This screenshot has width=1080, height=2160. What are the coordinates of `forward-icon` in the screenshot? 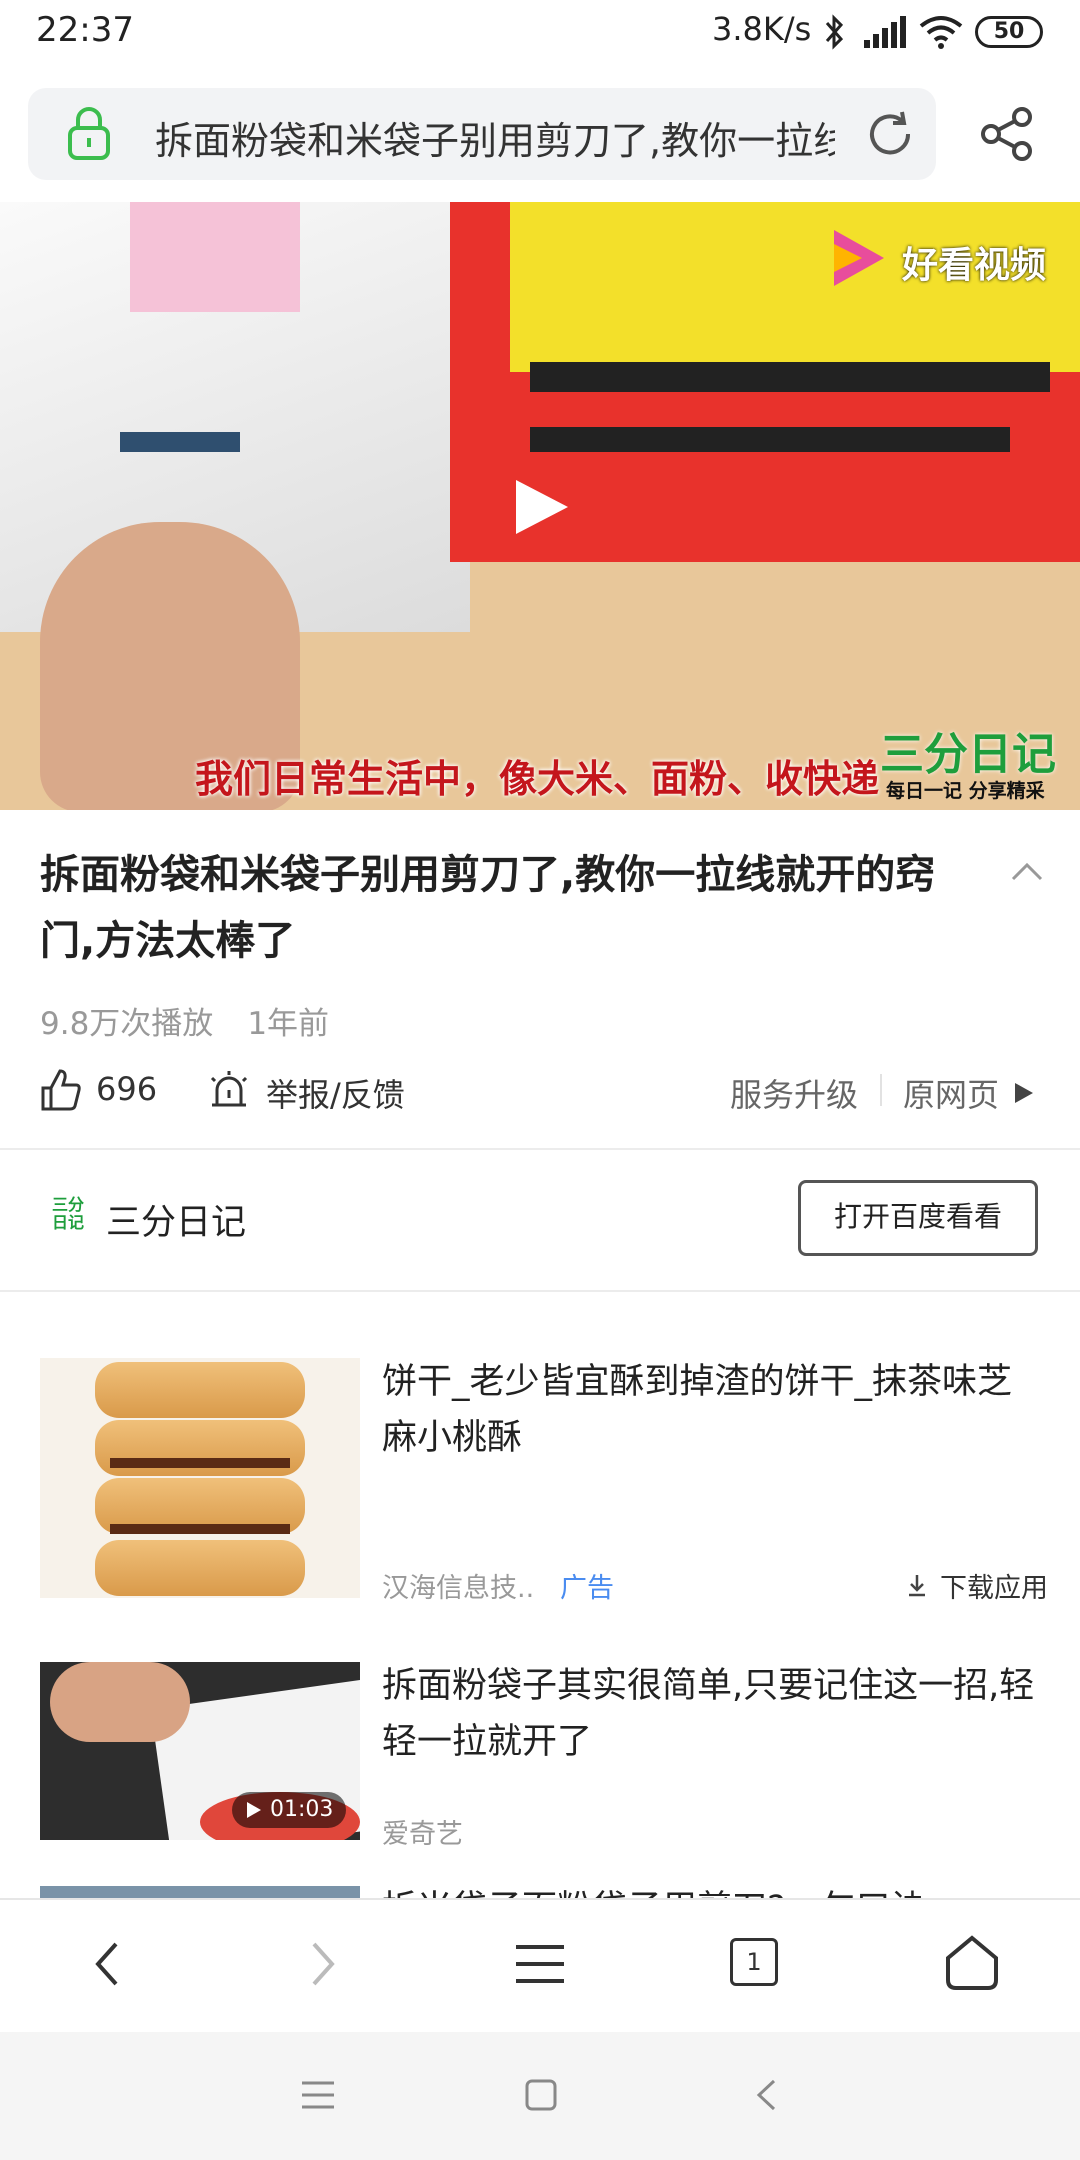 It's located at (322, 1964).